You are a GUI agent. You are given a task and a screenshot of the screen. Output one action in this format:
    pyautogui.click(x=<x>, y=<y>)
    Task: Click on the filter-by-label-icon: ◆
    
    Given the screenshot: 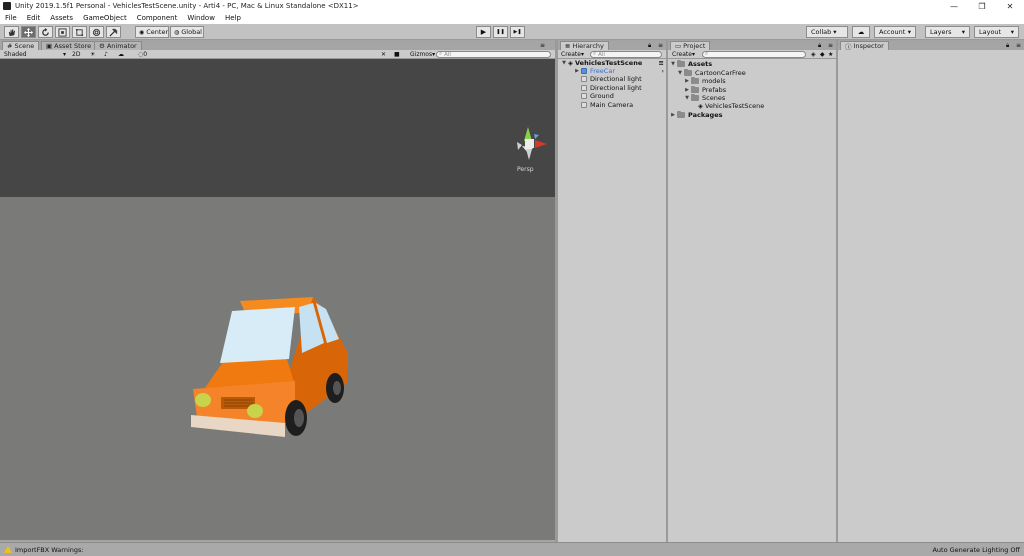 What is the action you would take?
    pyautogui.click(x=822, y=54)
    